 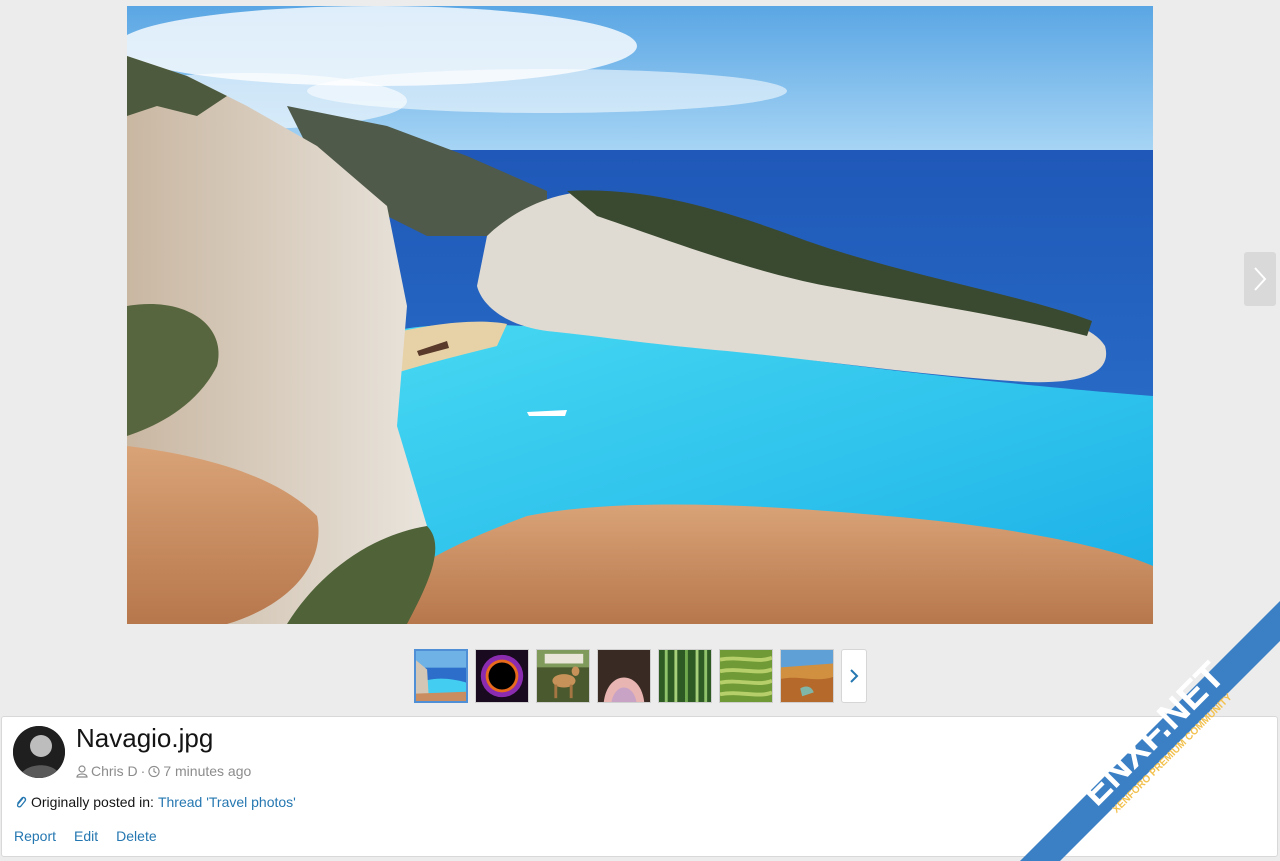 What do you see at coordinates (114, 771) in the screenshot?
I see `author-link: Chris D` at bounding box center [114, 771].